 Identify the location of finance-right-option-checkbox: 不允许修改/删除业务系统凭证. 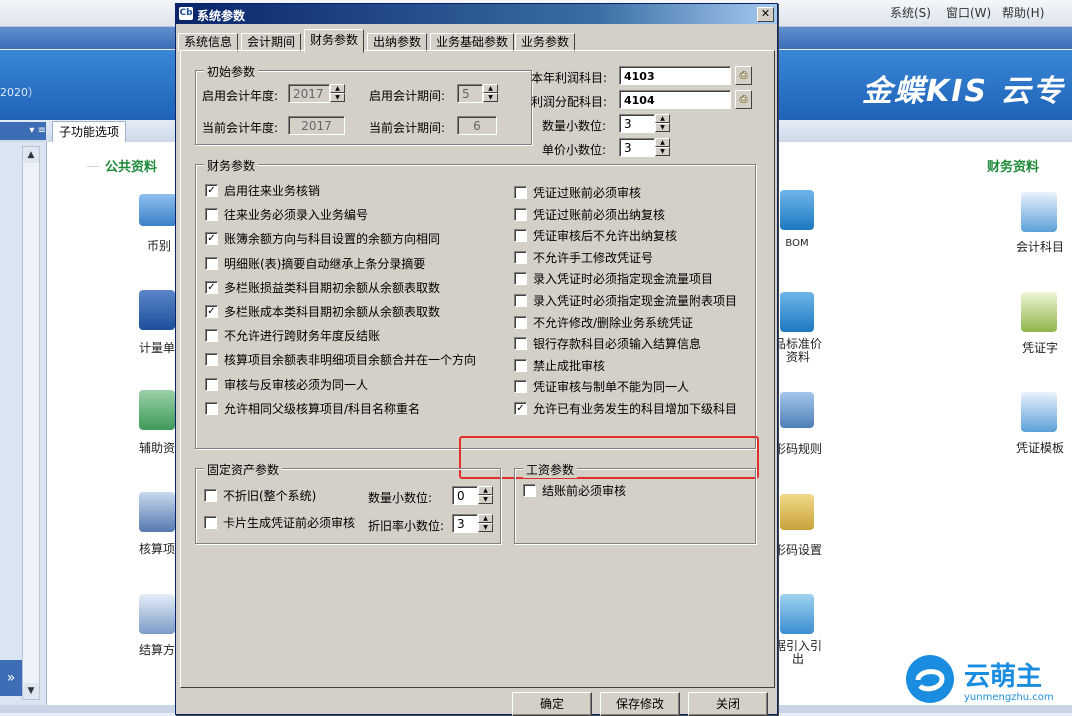
(603, 322).